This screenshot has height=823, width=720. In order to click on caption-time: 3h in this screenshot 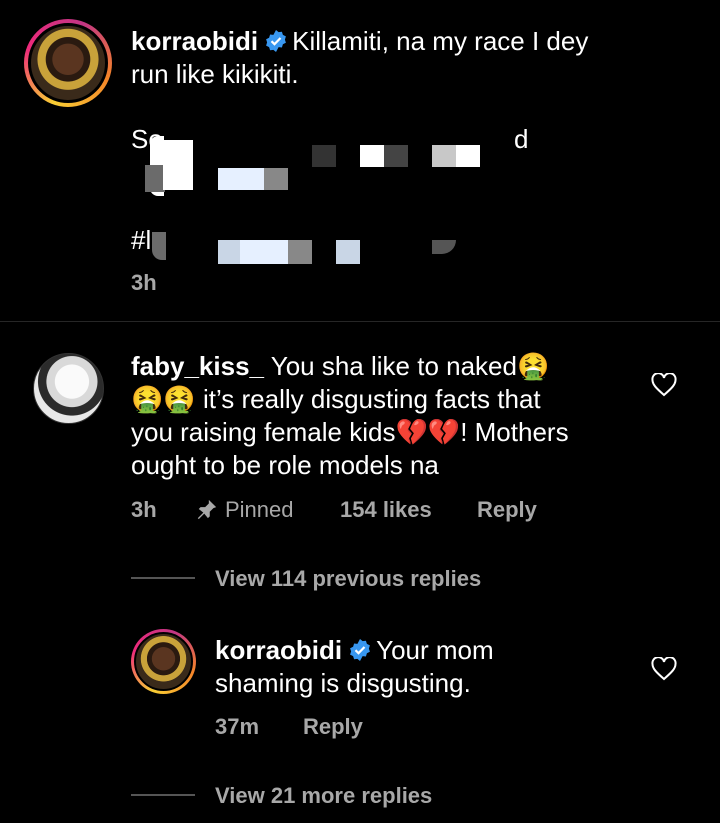, I will do `click(144, 282)`.